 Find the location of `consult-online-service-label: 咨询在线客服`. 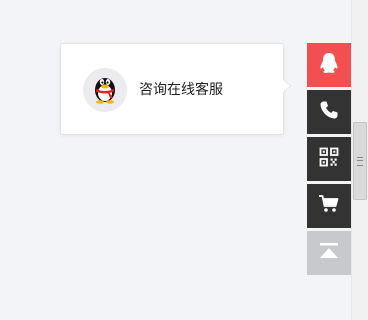

consult-online-service-label: 咨询在线客服 is located at coordinates (181, 89).